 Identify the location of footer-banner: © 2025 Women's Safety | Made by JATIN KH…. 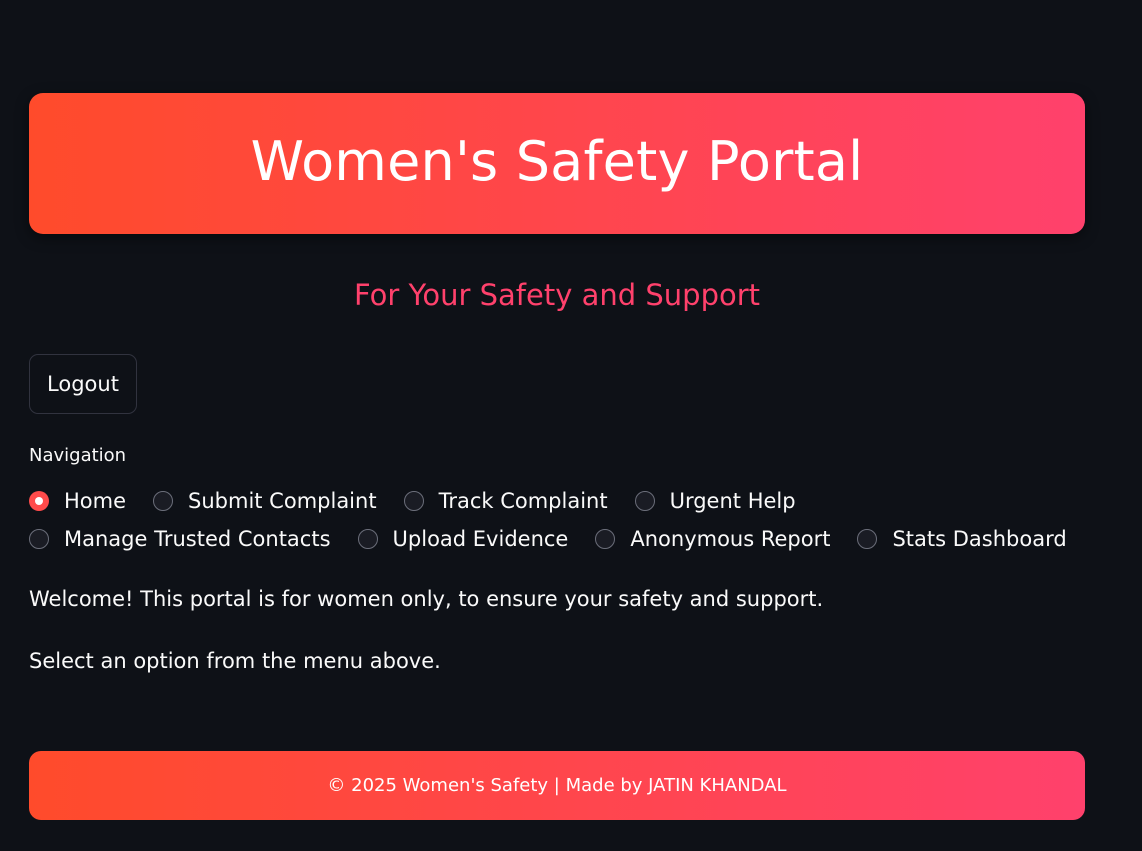
(557, 785).